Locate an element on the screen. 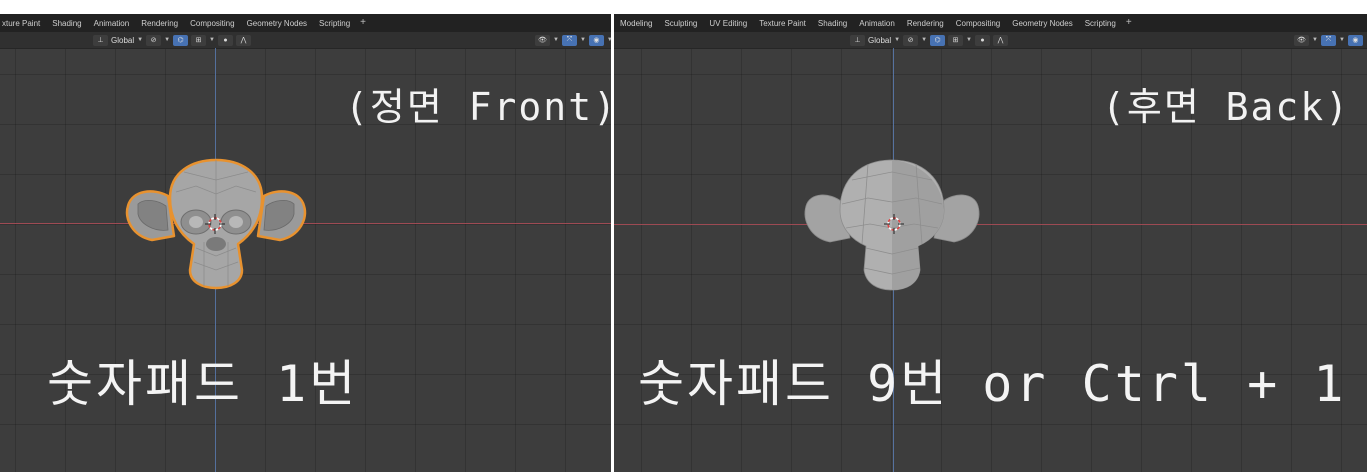 Image resolution: width=1367 pixels, height=472 pixels. view-label: (정면 Front) is located at coordinates (478, 107).